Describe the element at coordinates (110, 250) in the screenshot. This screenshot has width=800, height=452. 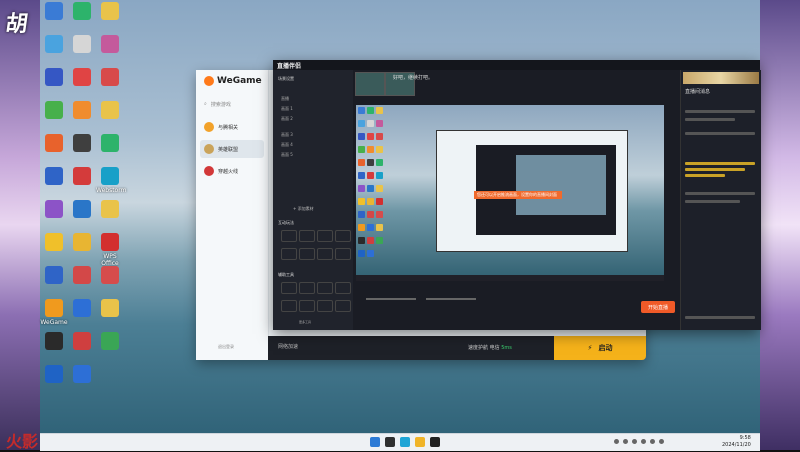
I see `desktop-icon: WPS Office` at that location.